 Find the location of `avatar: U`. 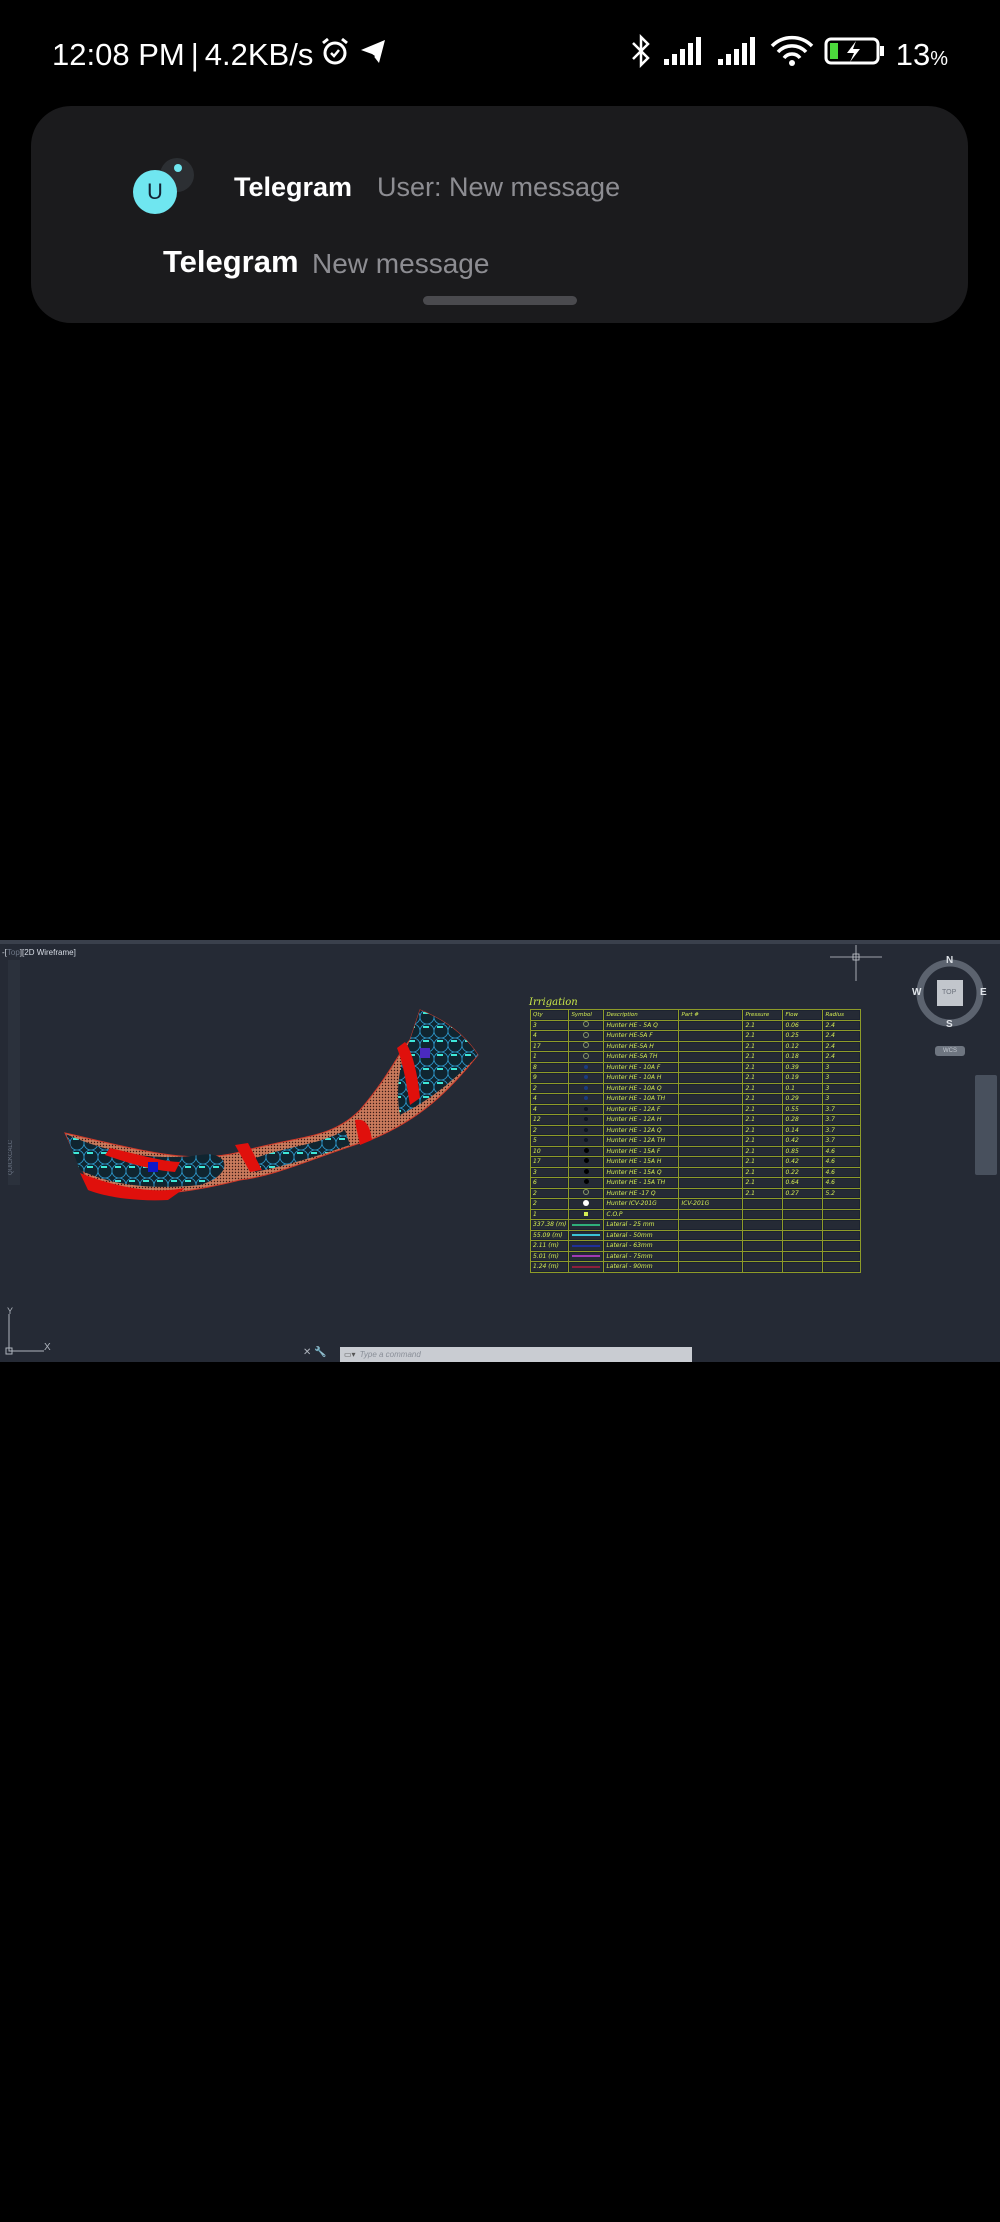

avatar: U is located at coordinates (155, 192).